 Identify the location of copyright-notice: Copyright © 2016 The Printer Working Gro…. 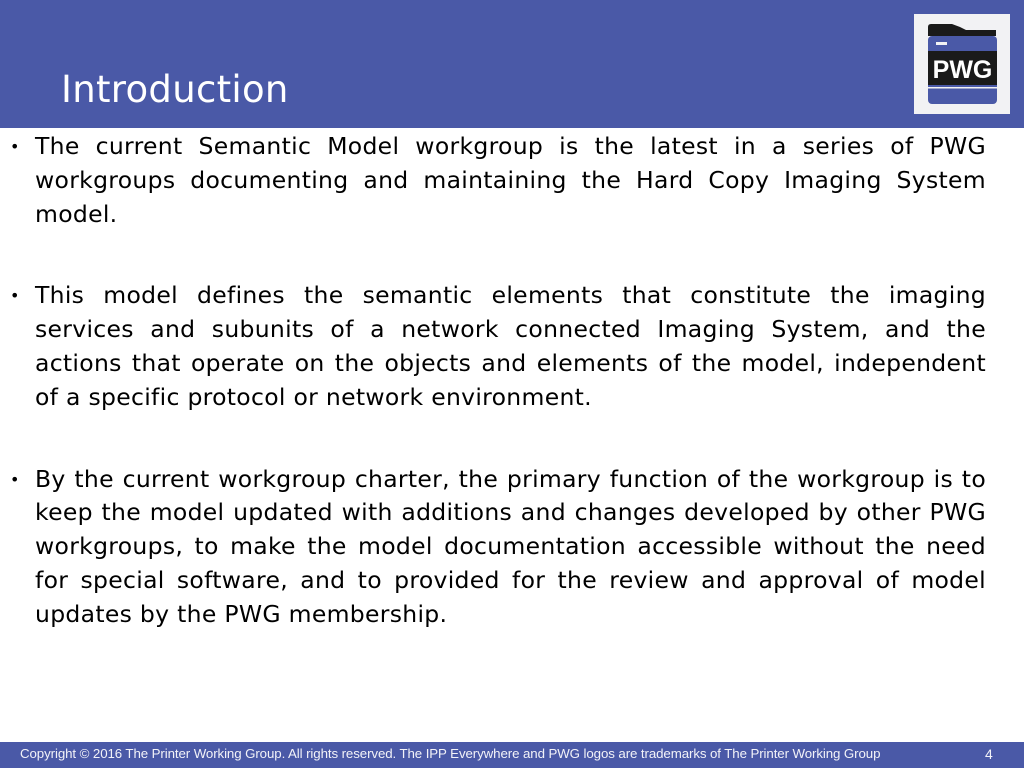
(450, 753).